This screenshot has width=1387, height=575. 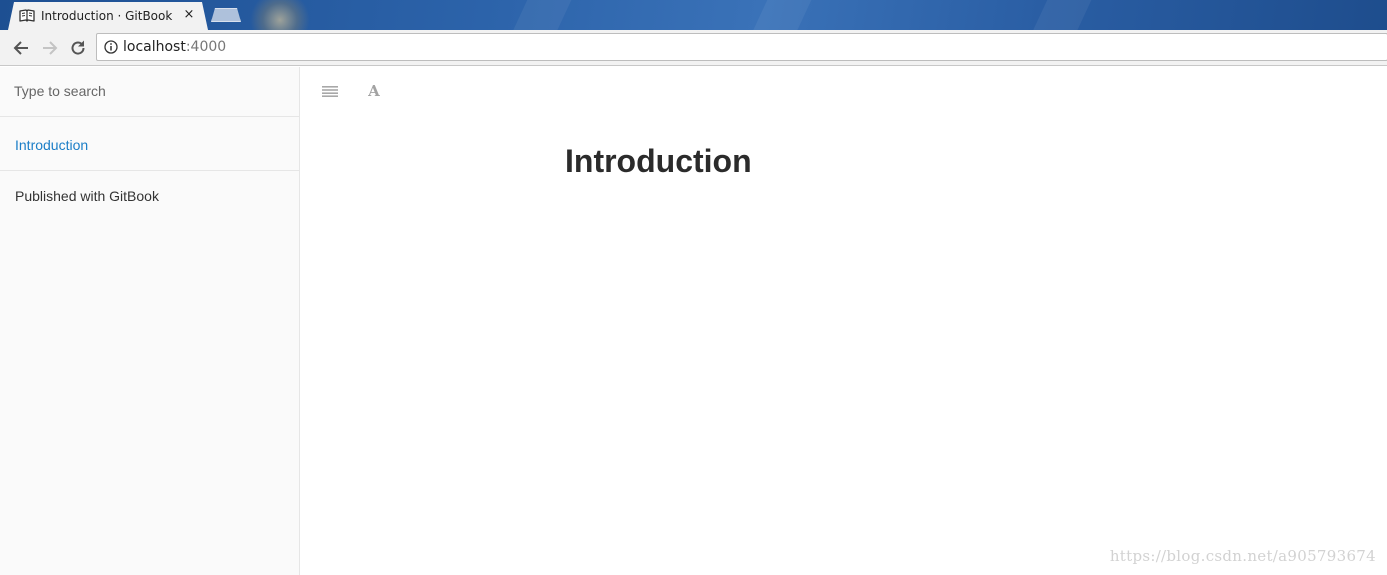 I want to click on summary-divider, so click(x=149, y=170).